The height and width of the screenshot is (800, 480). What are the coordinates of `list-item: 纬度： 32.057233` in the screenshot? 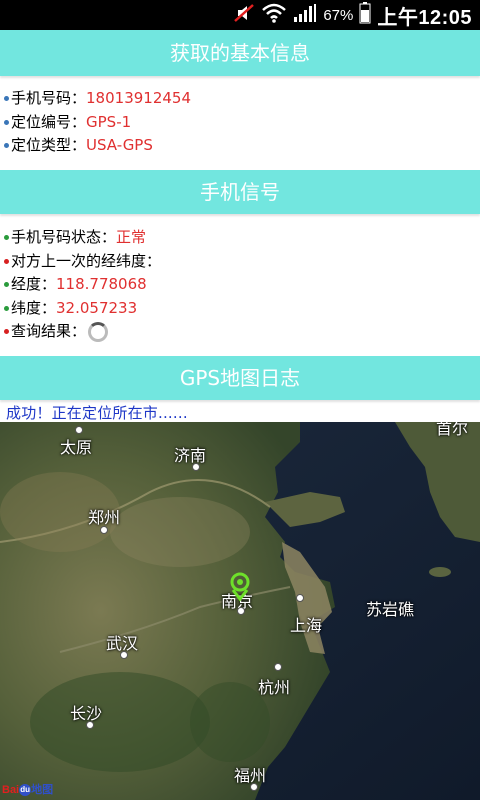 It's located at (82, 309).